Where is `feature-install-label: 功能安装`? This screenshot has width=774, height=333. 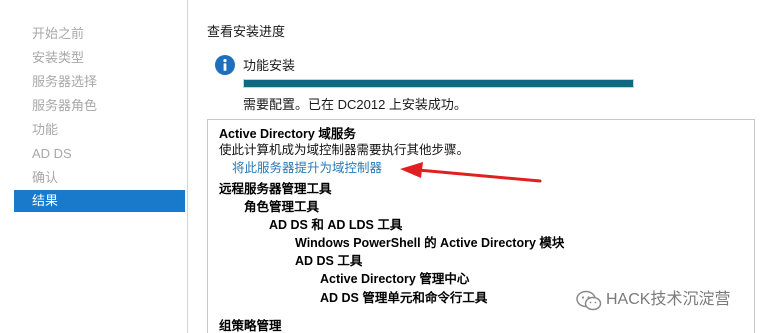 feature-install-label: 功能安装 is located at coordinates (269, 65).